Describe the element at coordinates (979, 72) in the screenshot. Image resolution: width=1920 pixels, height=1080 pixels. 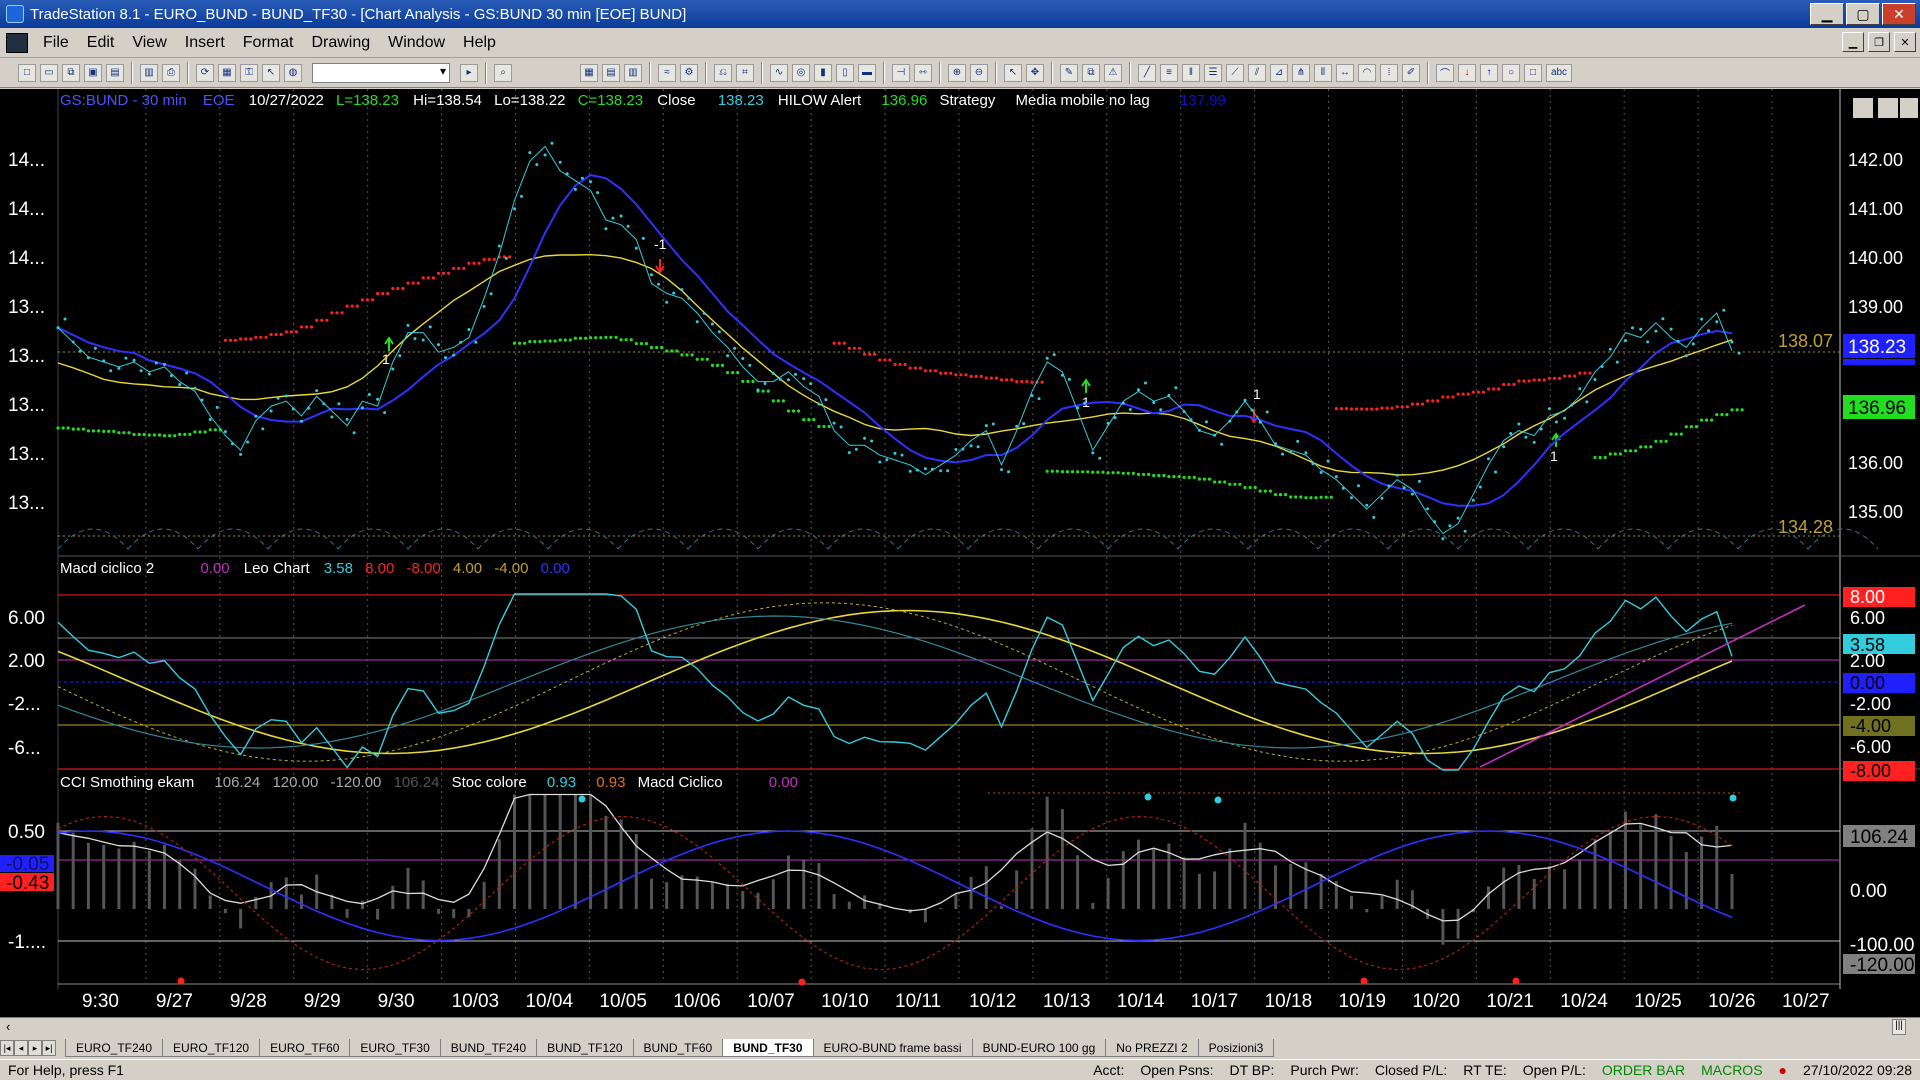
I see `zoom-out-icon: ⊖` at that location.